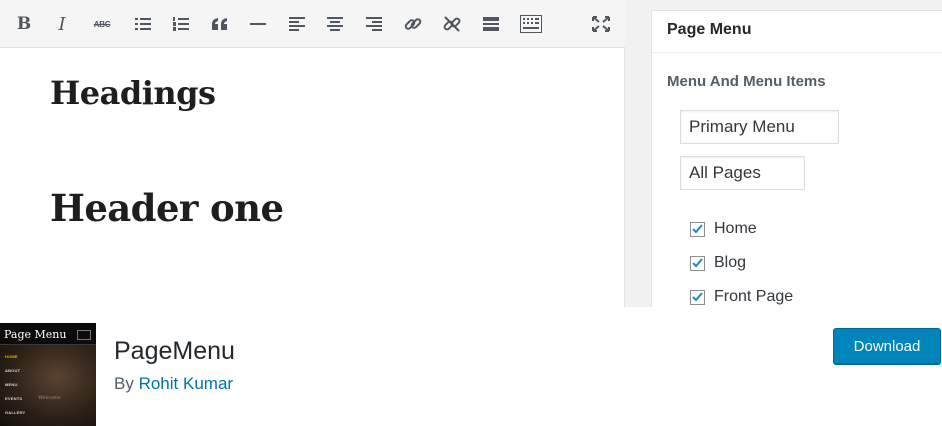 Image resolution: width=942 pixels, height=426 pixels. Describe the element at coordinates (174, 351) in the screenshot. I see `plugin-name: PageMenu` at that location.